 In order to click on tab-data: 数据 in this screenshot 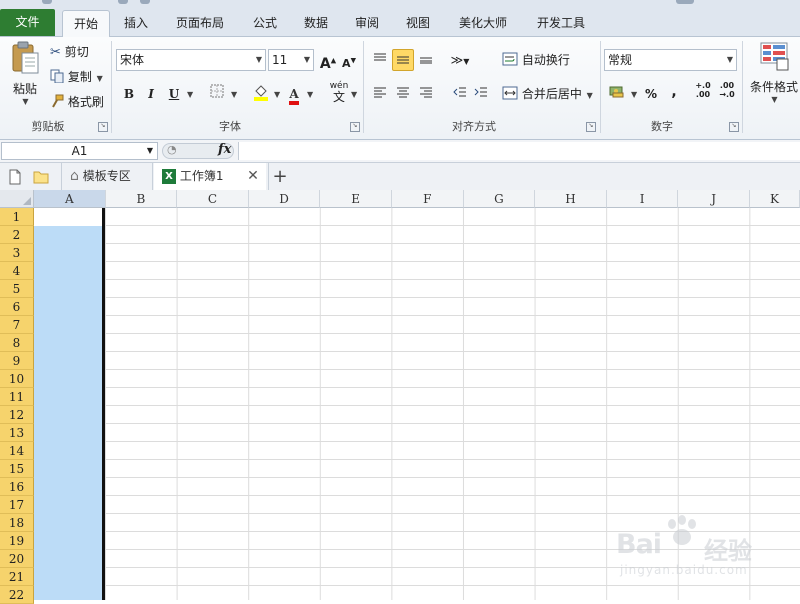, I will do `click(316, 23)`.